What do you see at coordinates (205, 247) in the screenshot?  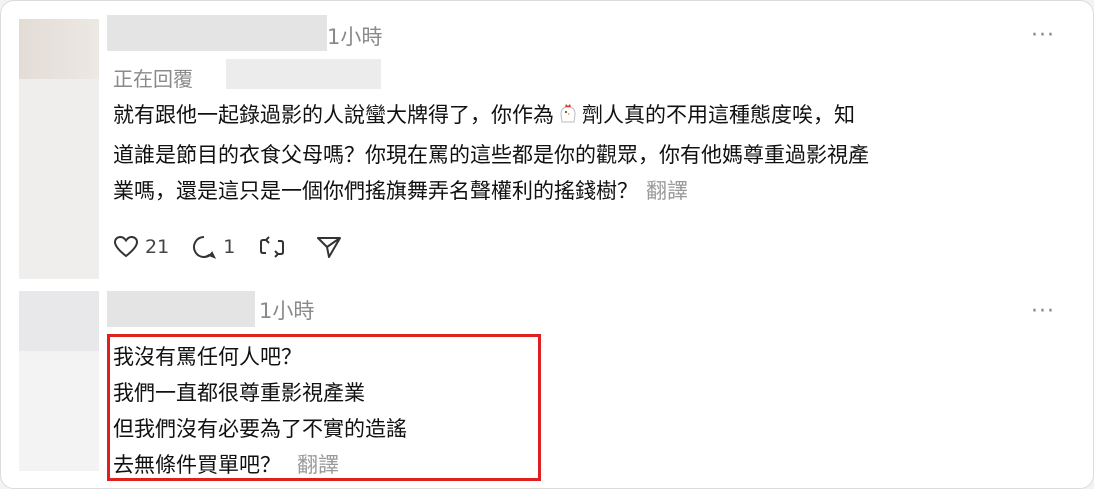 I see `comment-bubble-icon` at bounding box center [205, 247].